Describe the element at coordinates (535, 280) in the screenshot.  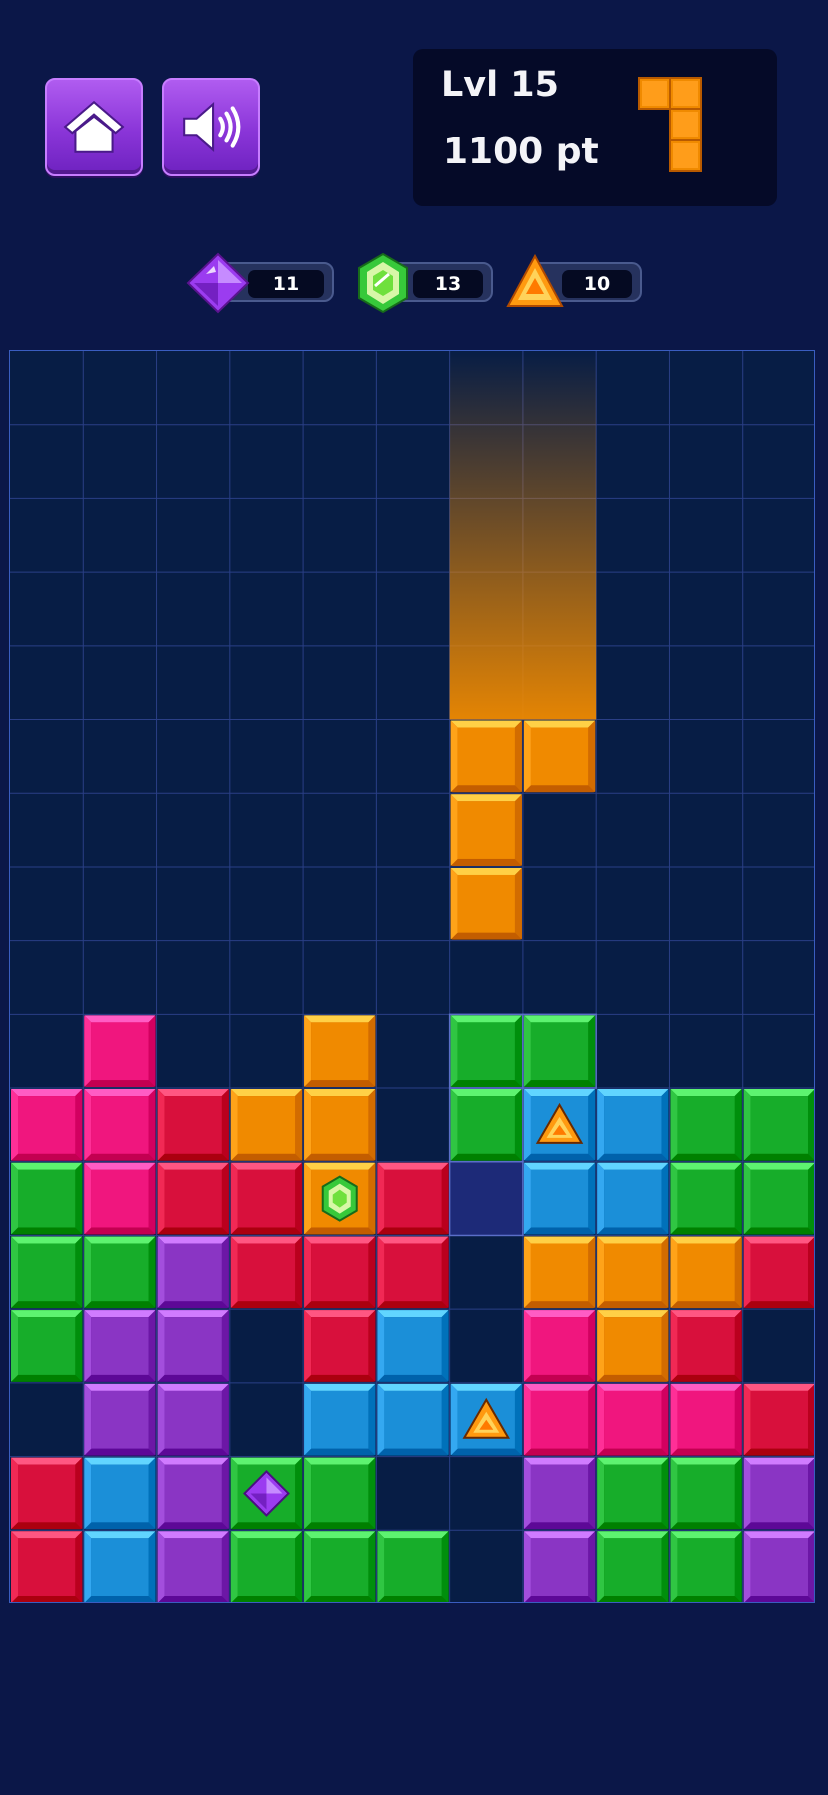
I see `orange-triangle-gem-icon` at that location.